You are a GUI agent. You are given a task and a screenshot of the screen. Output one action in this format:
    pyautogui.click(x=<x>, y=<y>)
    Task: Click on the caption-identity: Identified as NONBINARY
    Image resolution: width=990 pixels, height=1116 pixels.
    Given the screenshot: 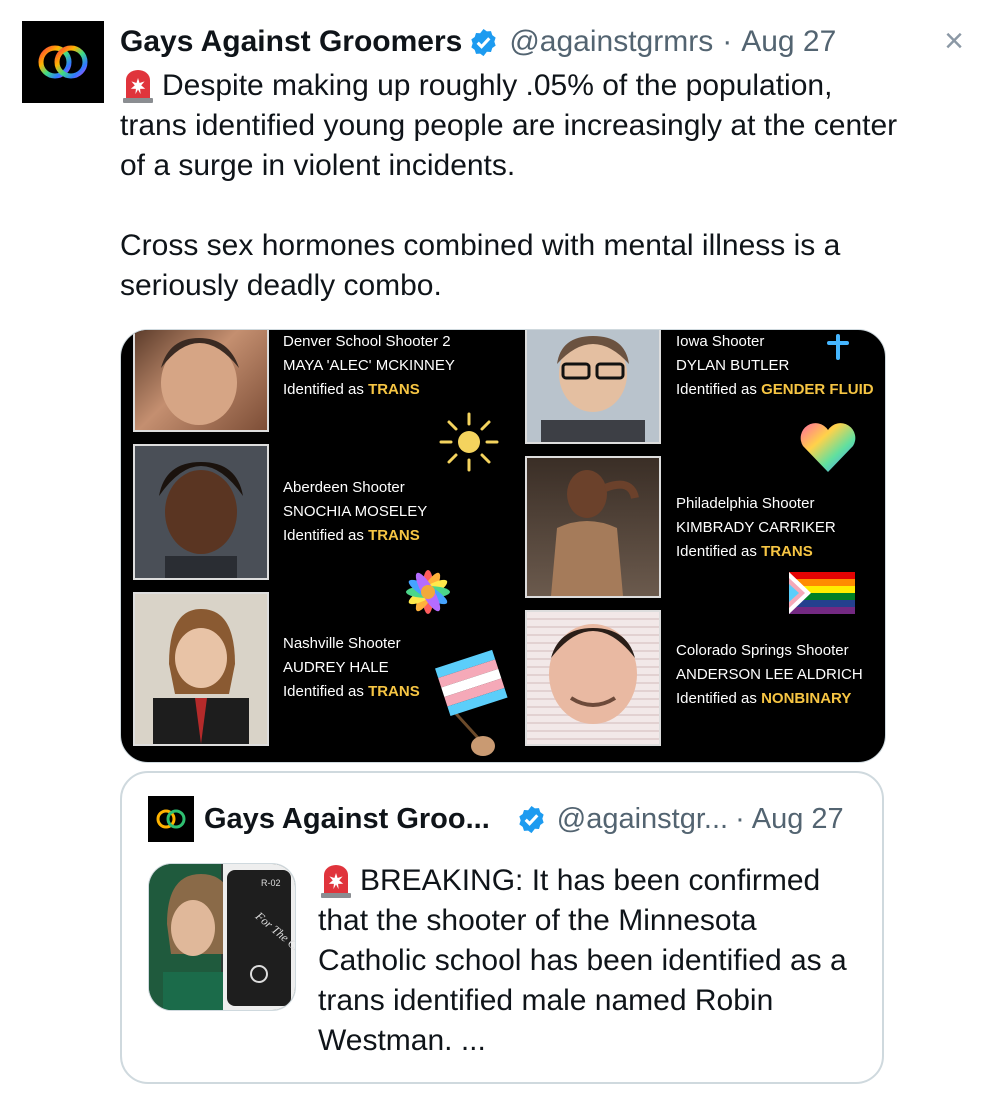 What is the action you would take?
    pyautogui.click(x=769, y=699)
    